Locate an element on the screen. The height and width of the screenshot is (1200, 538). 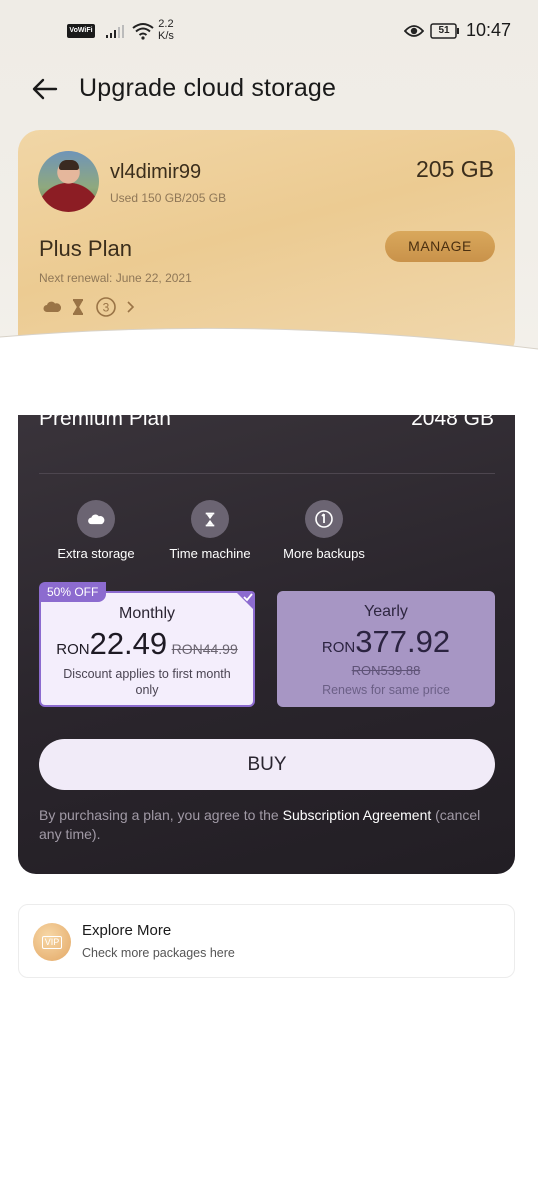
feature-more-backups: More backups is located at coordinates (324, 530).